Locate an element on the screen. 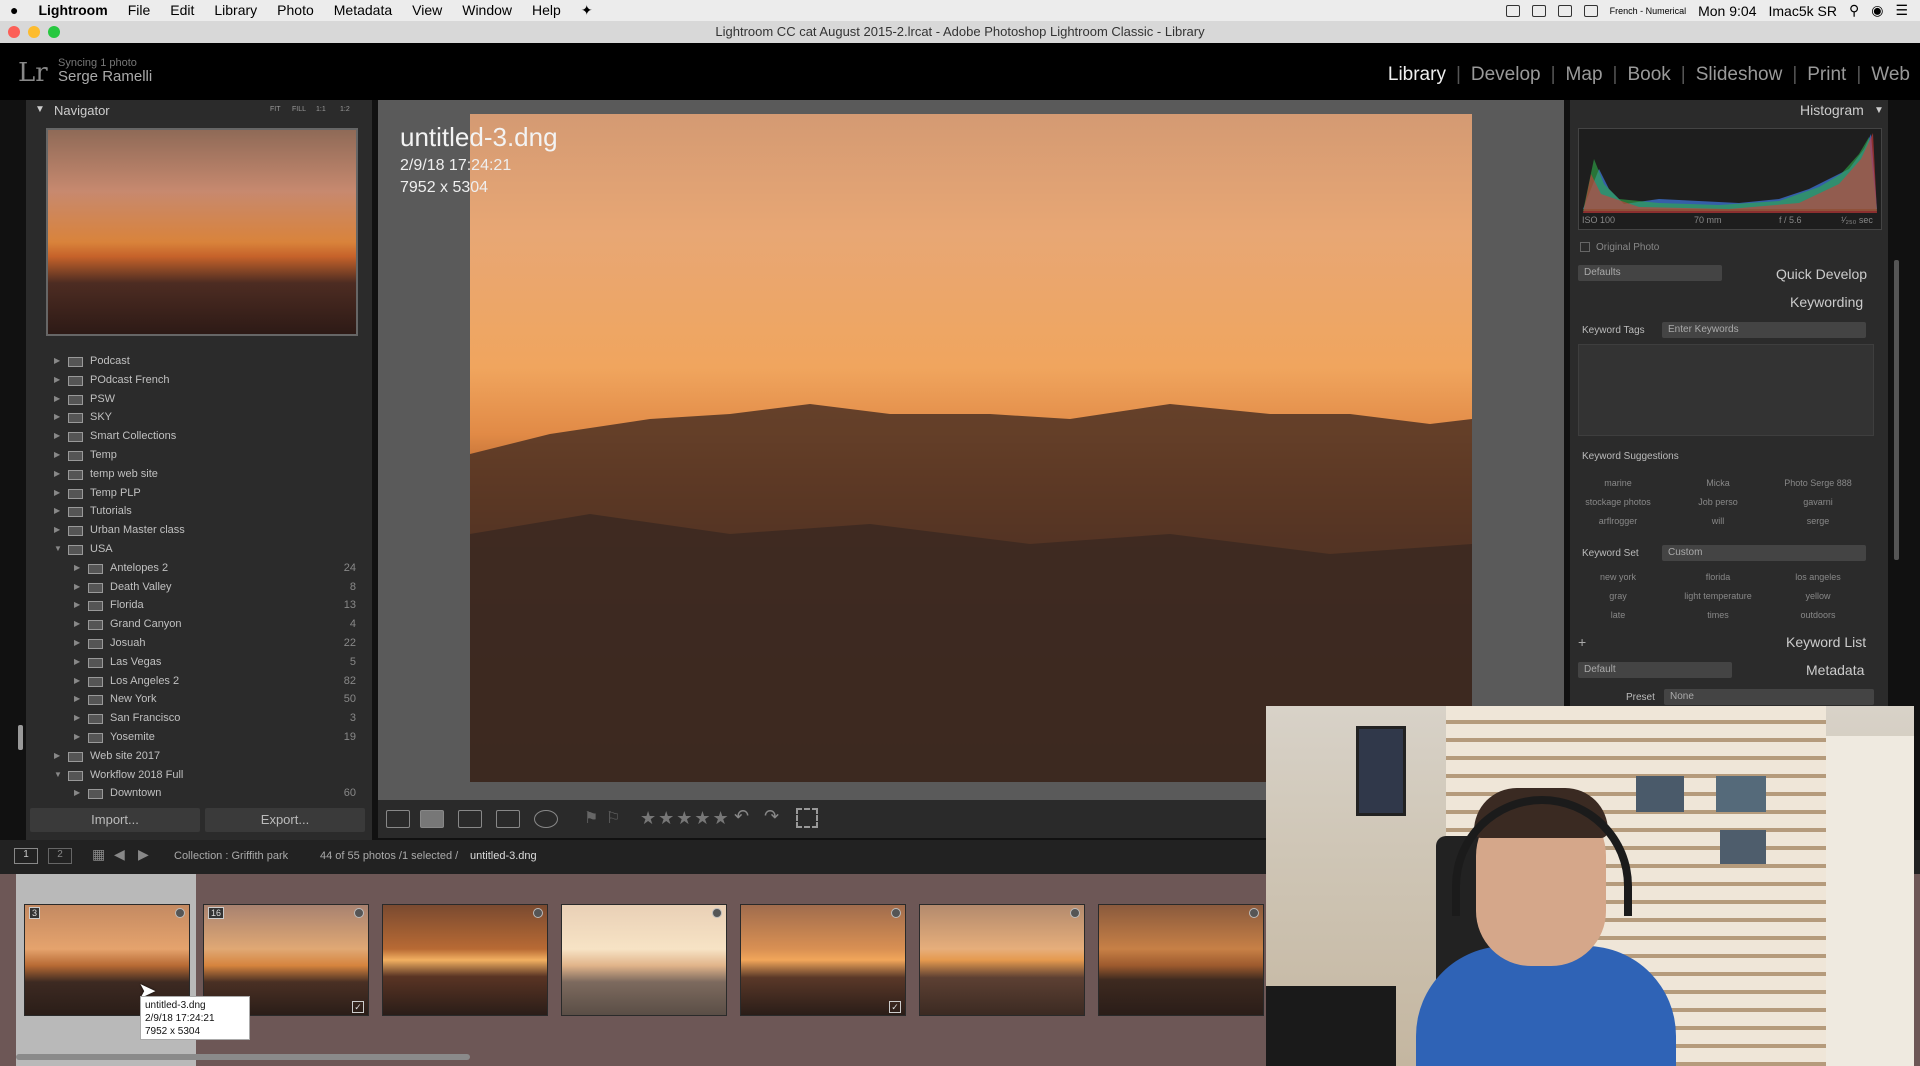  folder-row: ▶ Urban Master class is located at coordinates (198, 530).